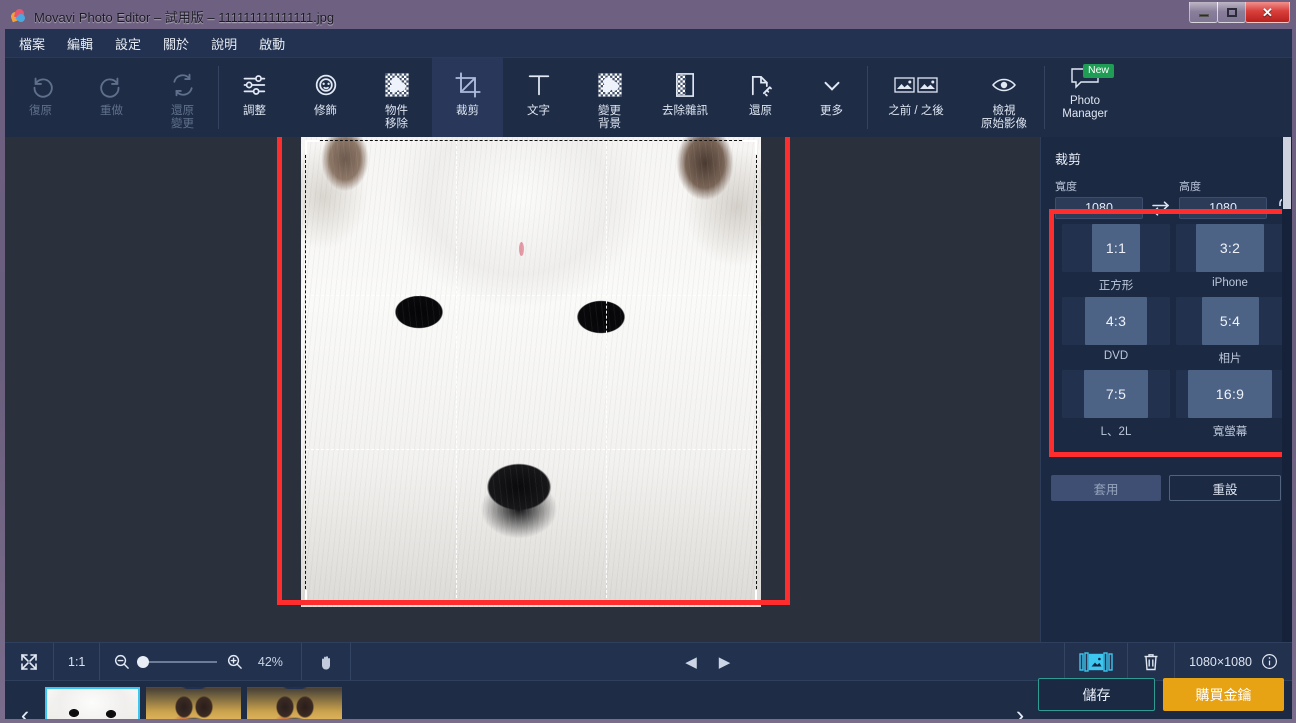 This screenshot has height=723, width=1296. Describe the element at coordinates (396, 97) in the screenshot. I see `toolbar-object-removal: 物件 移除` at that location.